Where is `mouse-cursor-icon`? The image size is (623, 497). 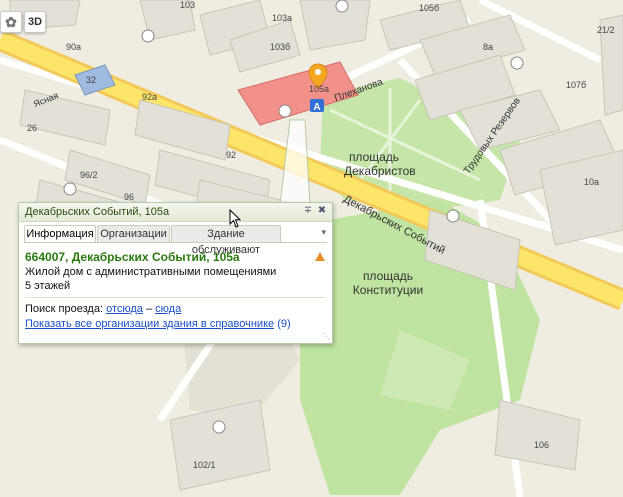 mouse-cursor-icon is located at coordinates (235, 218).